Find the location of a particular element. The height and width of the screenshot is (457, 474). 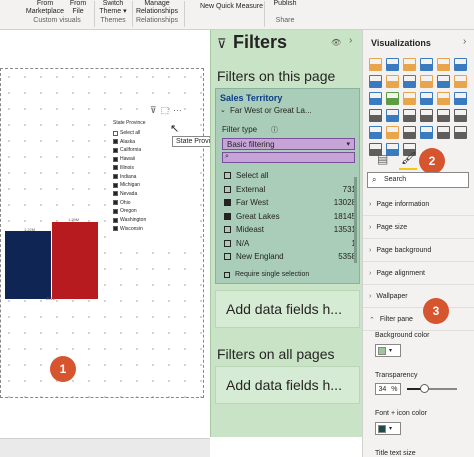

format-section-page-alignment: › Page alignment is located at coordinates (418, 274).